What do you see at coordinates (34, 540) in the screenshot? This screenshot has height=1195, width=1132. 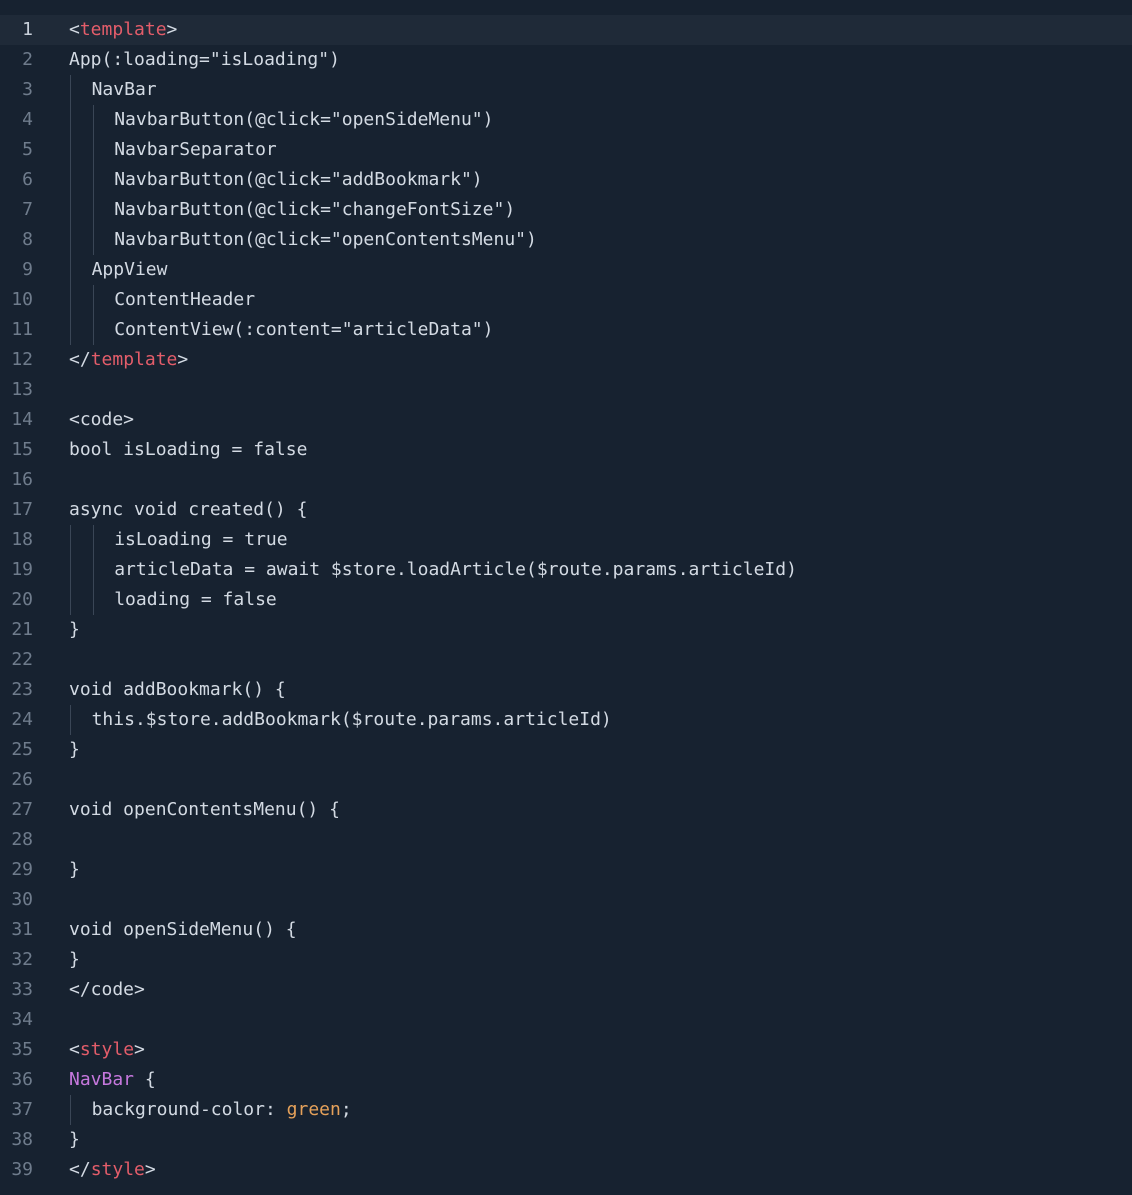 I see `line-number-gutter: 18` at bounding box center [34, 540].